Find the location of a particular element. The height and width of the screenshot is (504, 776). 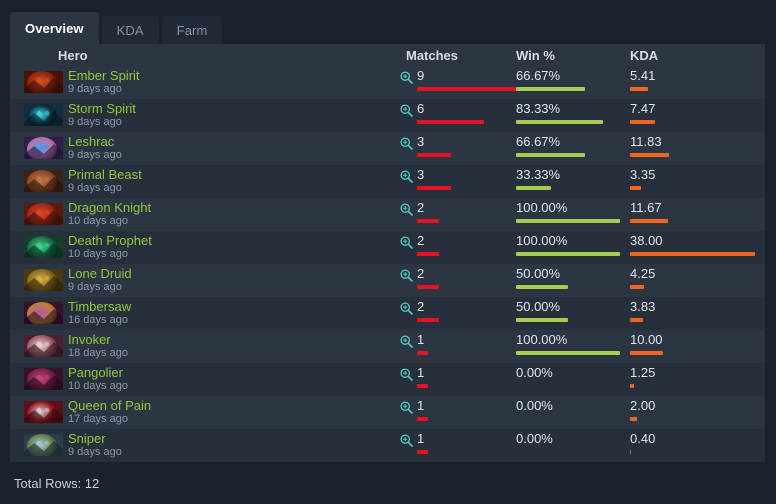

column-header-kda: KDA is located at coordinates (685, 55).